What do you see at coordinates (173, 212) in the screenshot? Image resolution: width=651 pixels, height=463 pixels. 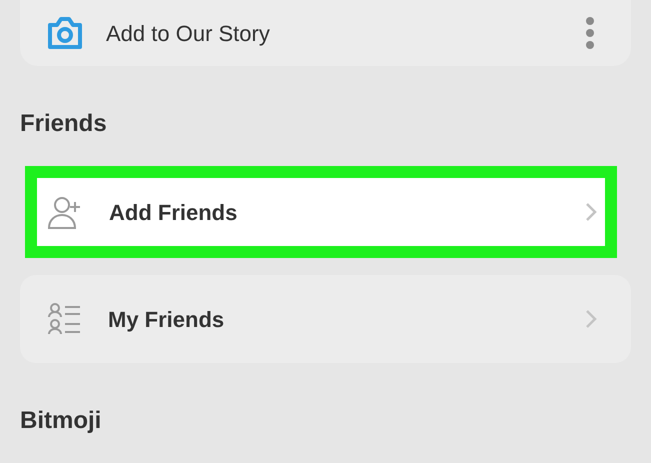 I see `item-label: Add Friends` at bounding box center [173, 212].